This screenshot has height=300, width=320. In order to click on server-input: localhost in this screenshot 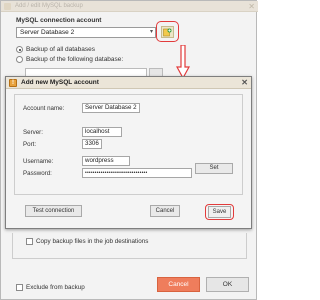, I will do `click(102, 132)`.